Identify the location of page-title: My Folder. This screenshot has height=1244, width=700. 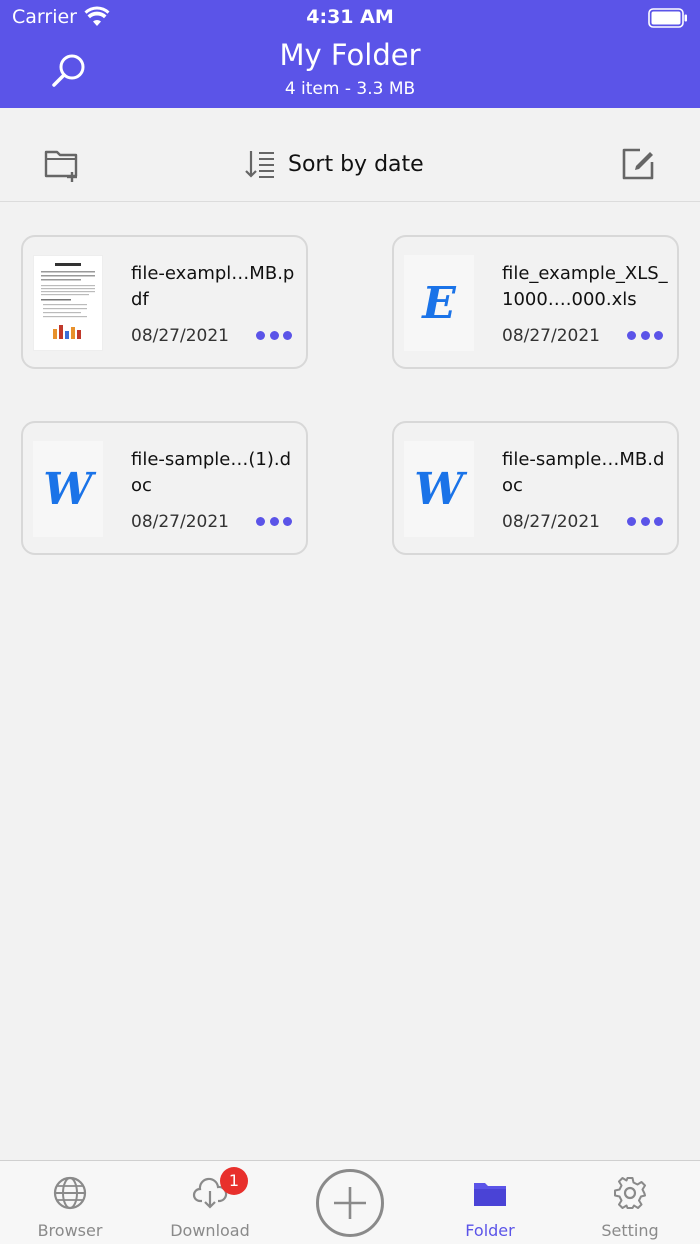
(350, 55).